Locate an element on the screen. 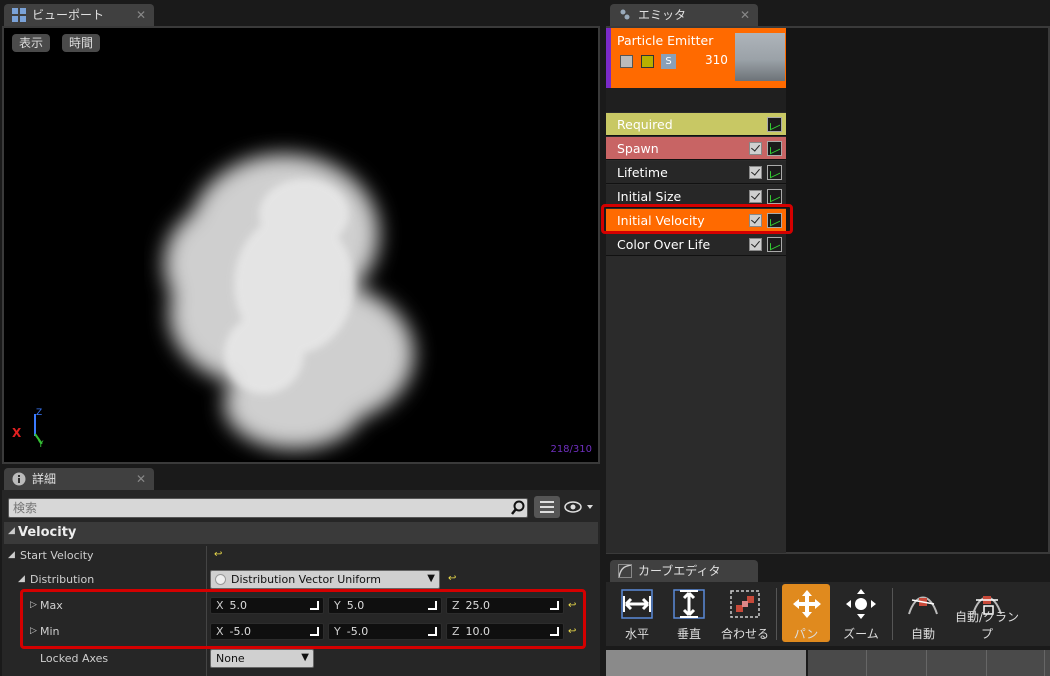 This screenshot has width=1050, height=676. module-label: Lifetime is located at coordinates (642, 172).